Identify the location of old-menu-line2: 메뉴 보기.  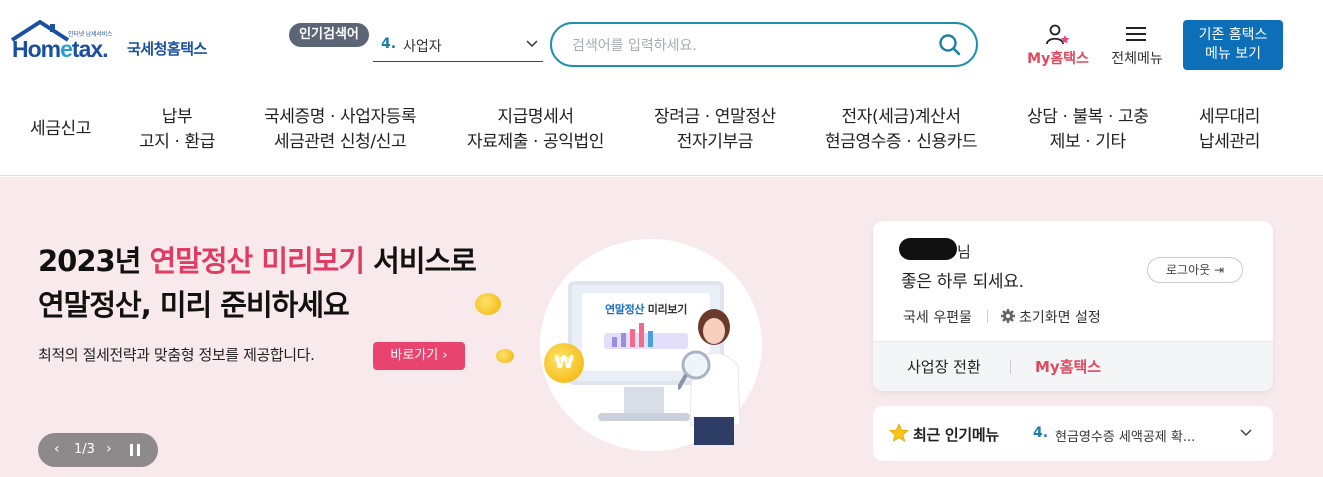
(1233, 54).